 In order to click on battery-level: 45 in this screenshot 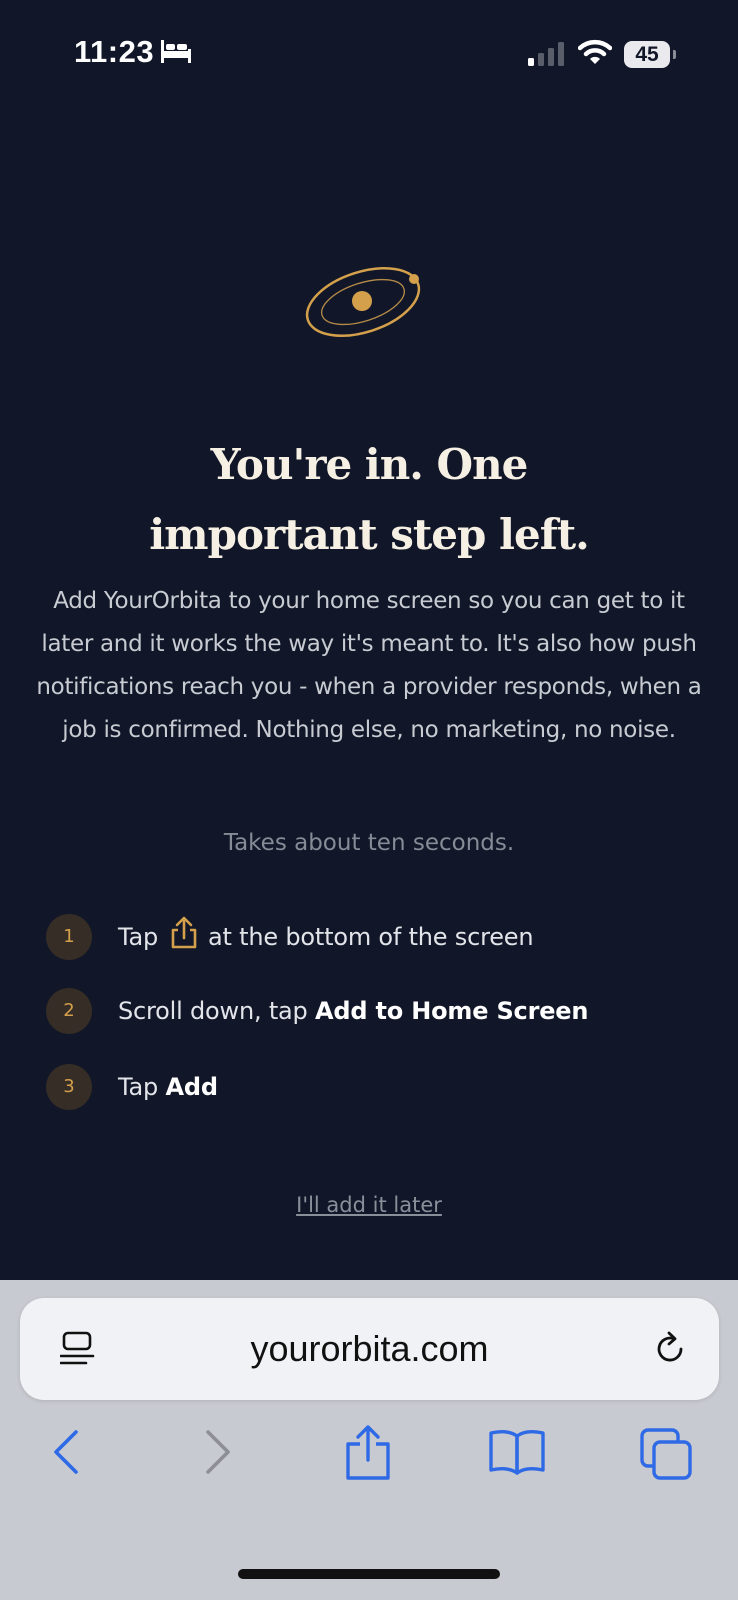, I will do `click(647, 54)`.